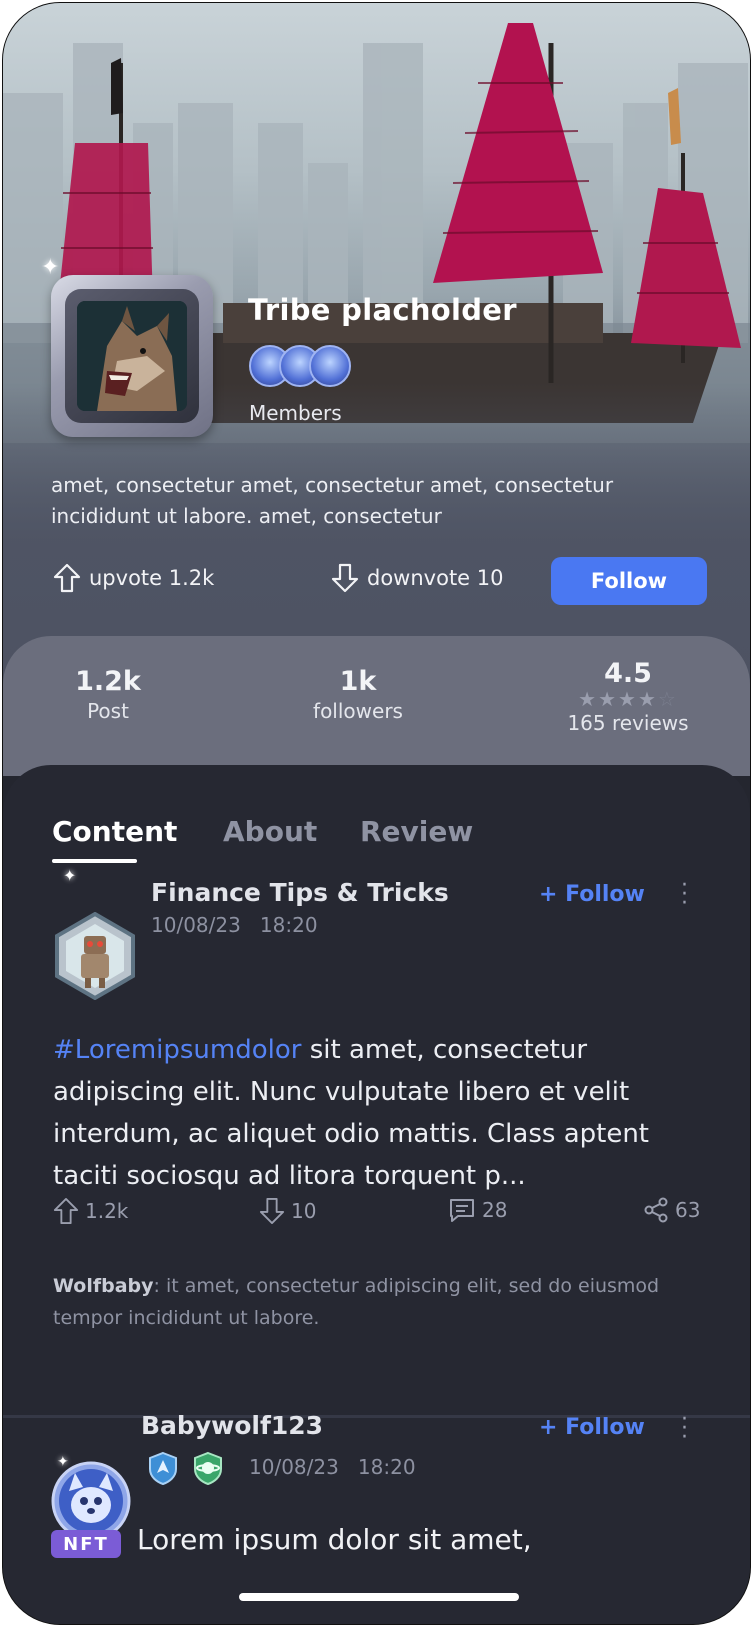 The image size is (753, 1627). Describe the element at coordinates (107, 1211) in the screenshot. I see `upvote-count: 1.2k` at that location.